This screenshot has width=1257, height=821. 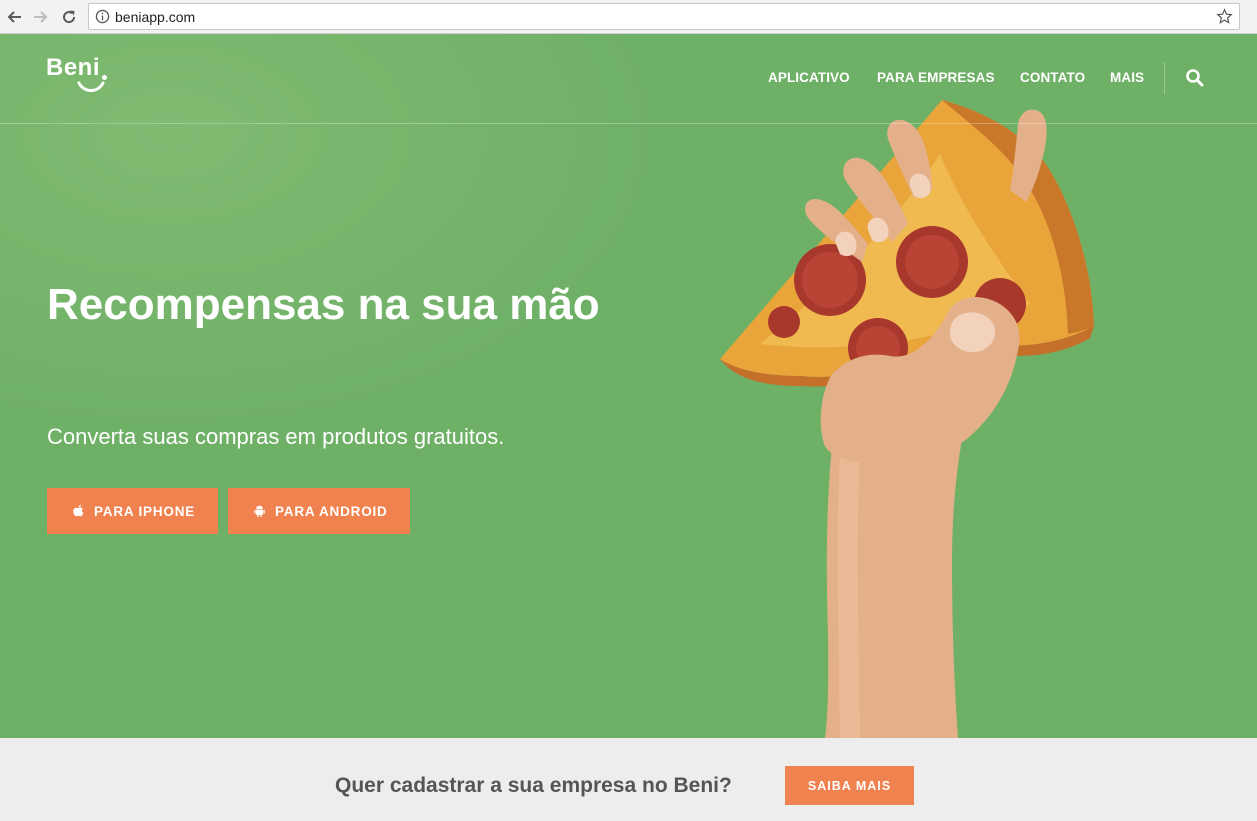 I want to click on nav-aplicativo: APLICATIVO, so click(x=809, y=77).